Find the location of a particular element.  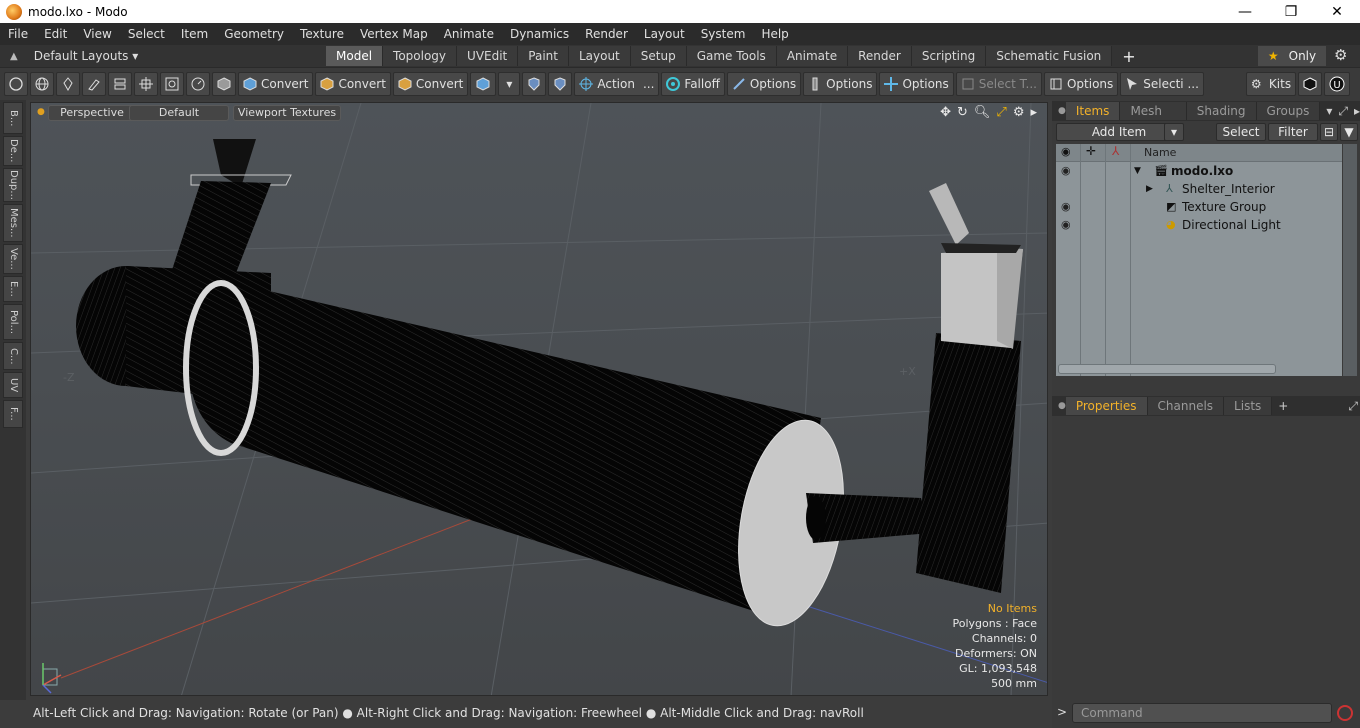

center-mode-button is located at coordinates (146, 84).